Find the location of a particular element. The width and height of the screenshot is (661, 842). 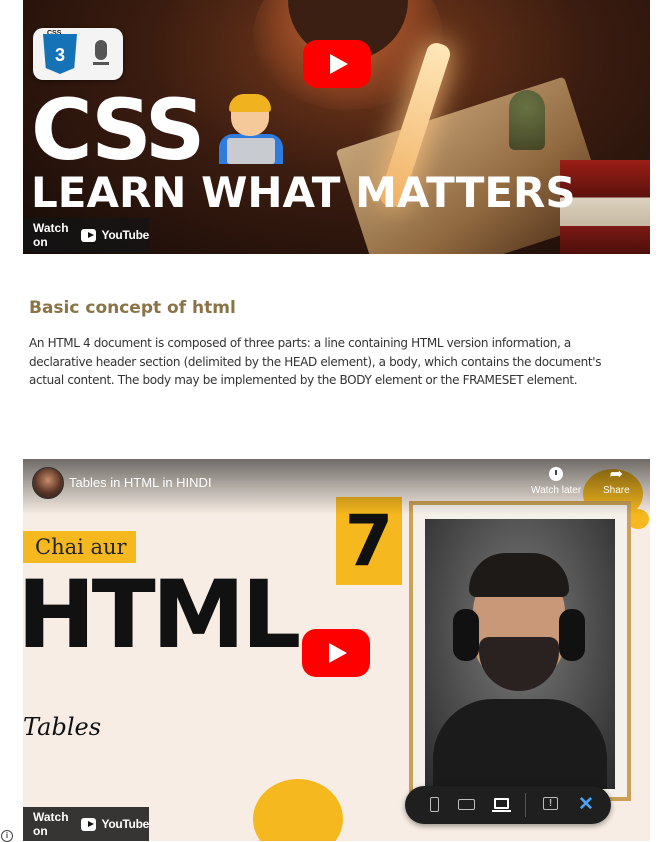

css3-icon: 3 is located at coordinates (60, 54).